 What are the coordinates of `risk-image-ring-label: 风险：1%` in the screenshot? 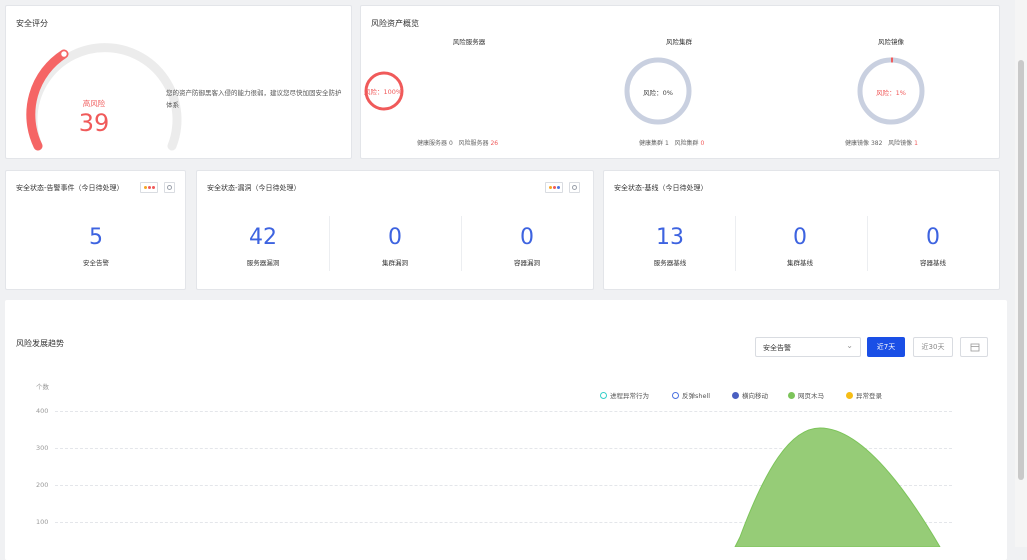 It's located at (891, 93).